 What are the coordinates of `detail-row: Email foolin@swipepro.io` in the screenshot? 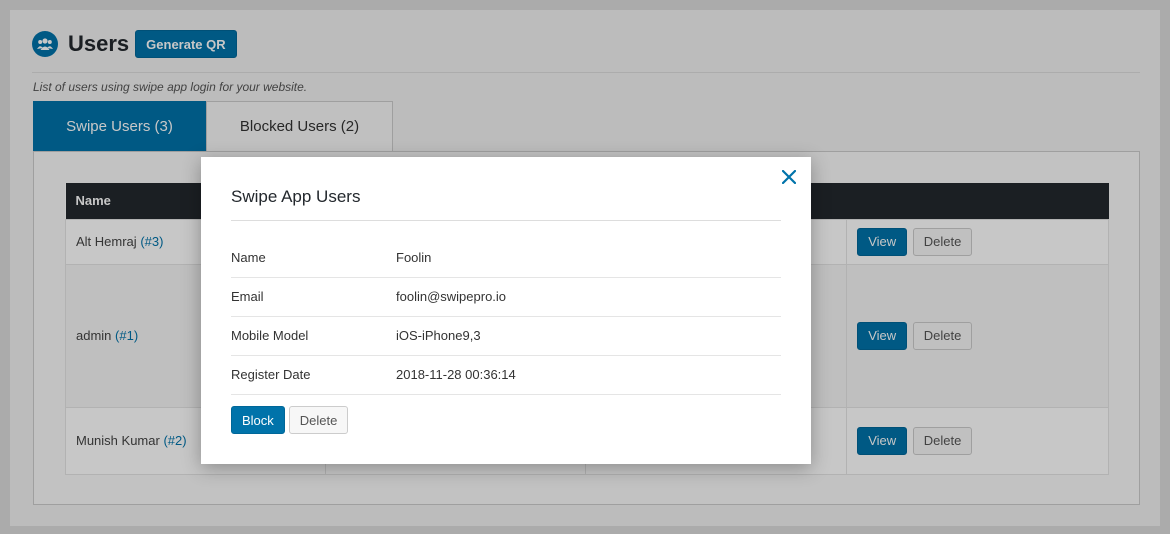 It's located at (506, 297).